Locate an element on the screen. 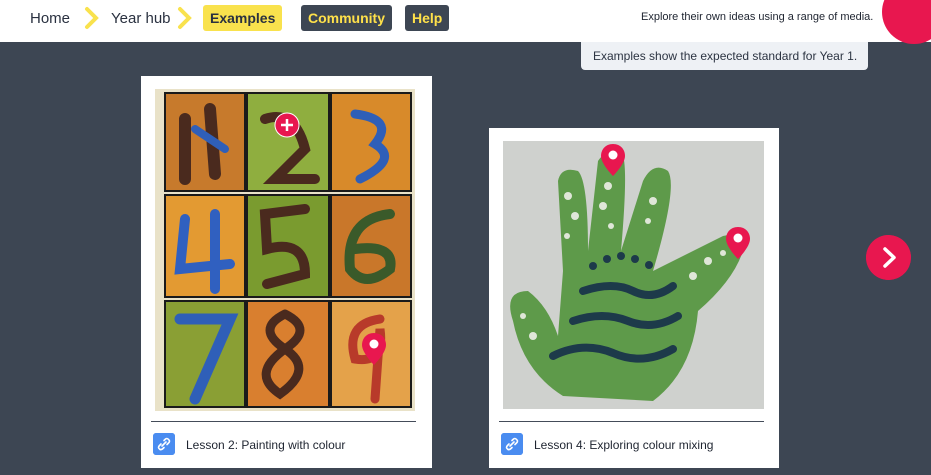 The width and height of the screenshot is (931, 475). lesson-caption: Lesson 4: Exploring colour mixing is located at coordinates (623, 445).